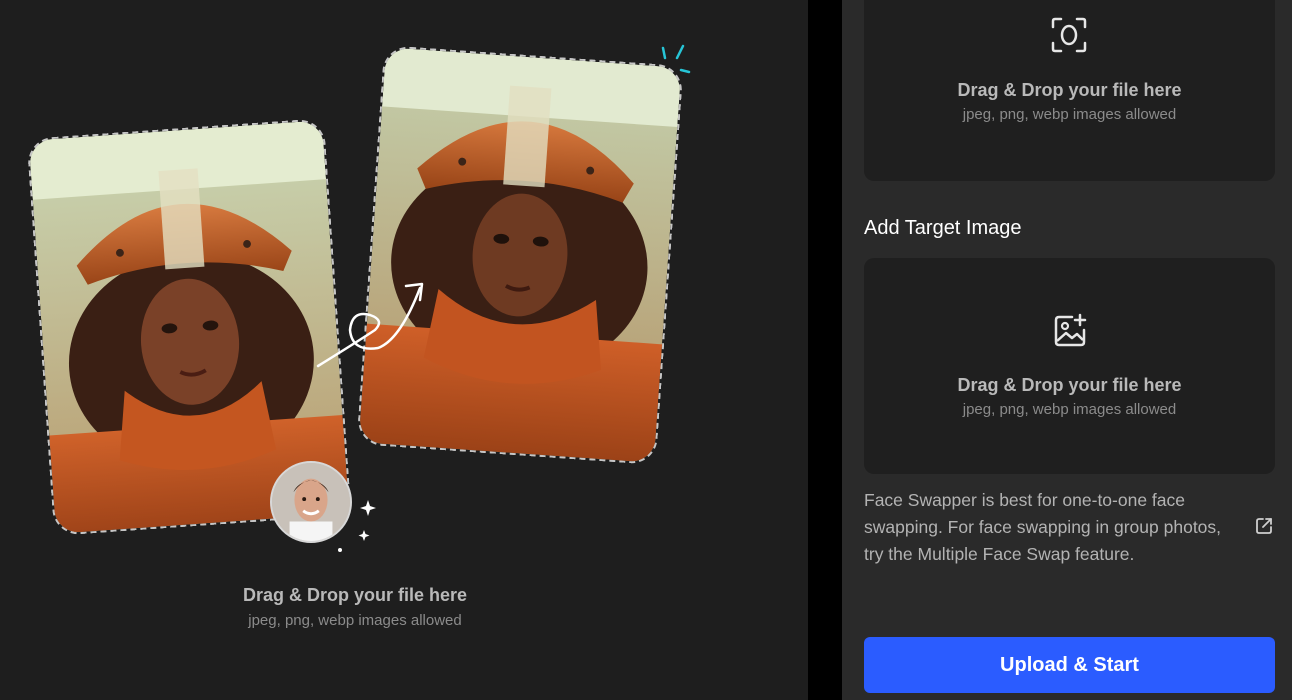 This screenshot has width=1292, height=700. I want to click on sparkle-icon, so click(676, 59).